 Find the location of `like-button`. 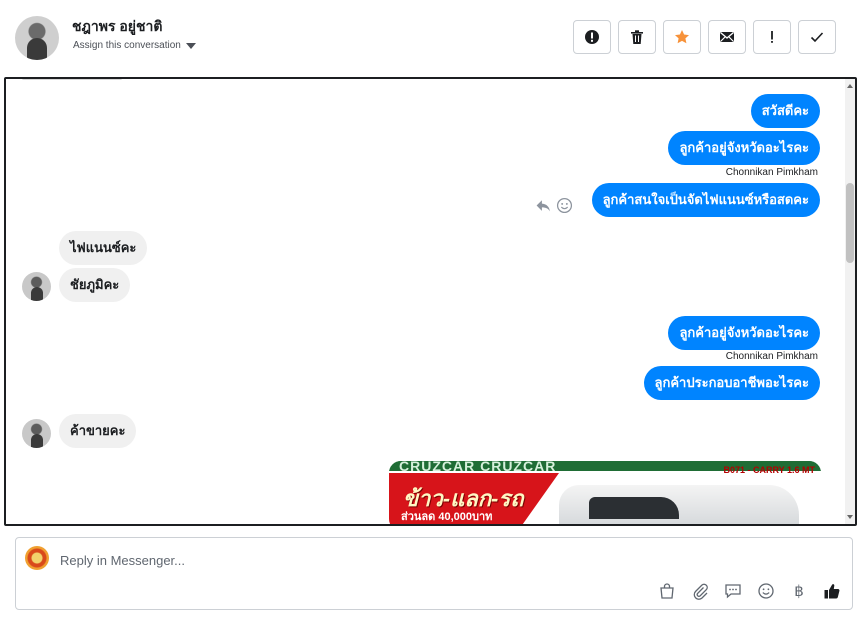

like-button is located at coordinates (832, 591).